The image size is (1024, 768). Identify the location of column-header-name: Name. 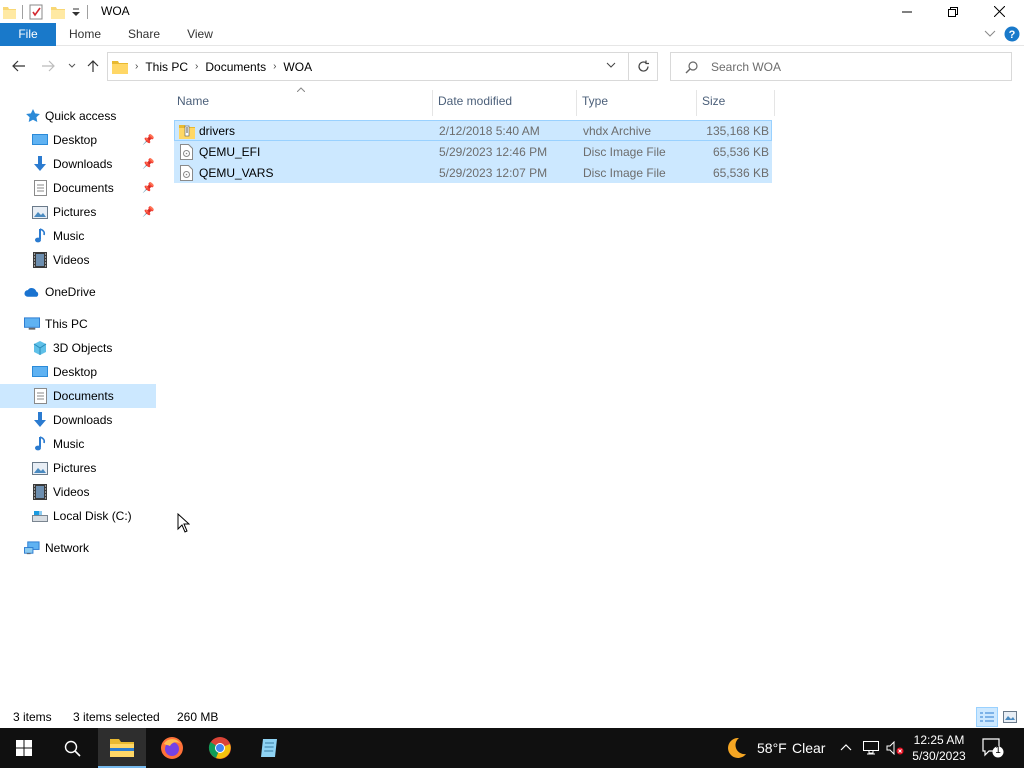
(193, 101).